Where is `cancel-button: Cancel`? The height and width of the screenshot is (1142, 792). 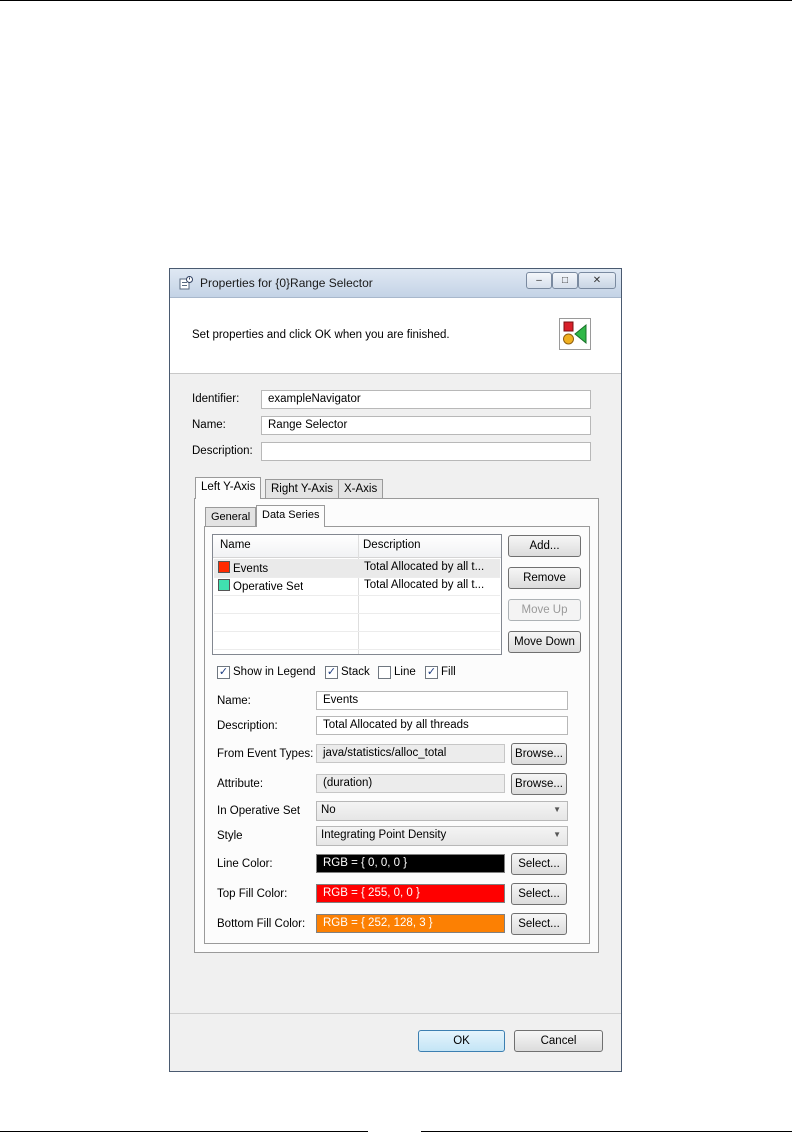 cancel-button: Cancel is located at coordinates (558, 1041).